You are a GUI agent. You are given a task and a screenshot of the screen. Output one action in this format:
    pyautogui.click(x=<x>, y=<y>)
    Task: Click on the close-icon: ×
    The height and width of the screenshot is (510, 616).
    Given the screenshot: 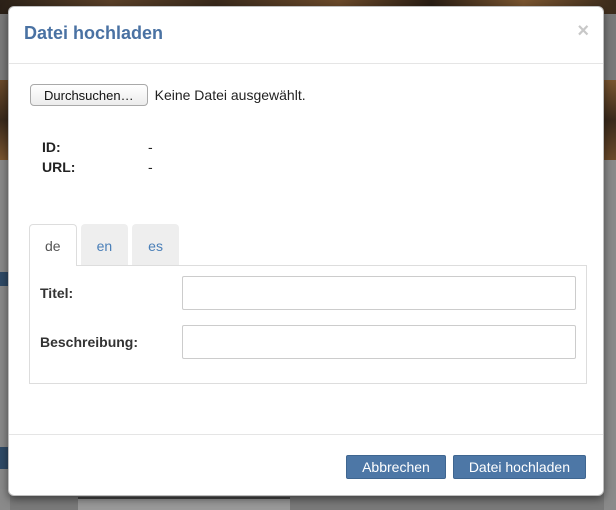 What is the action you would take?
    pyautogui.click(x=583, y=31)
    